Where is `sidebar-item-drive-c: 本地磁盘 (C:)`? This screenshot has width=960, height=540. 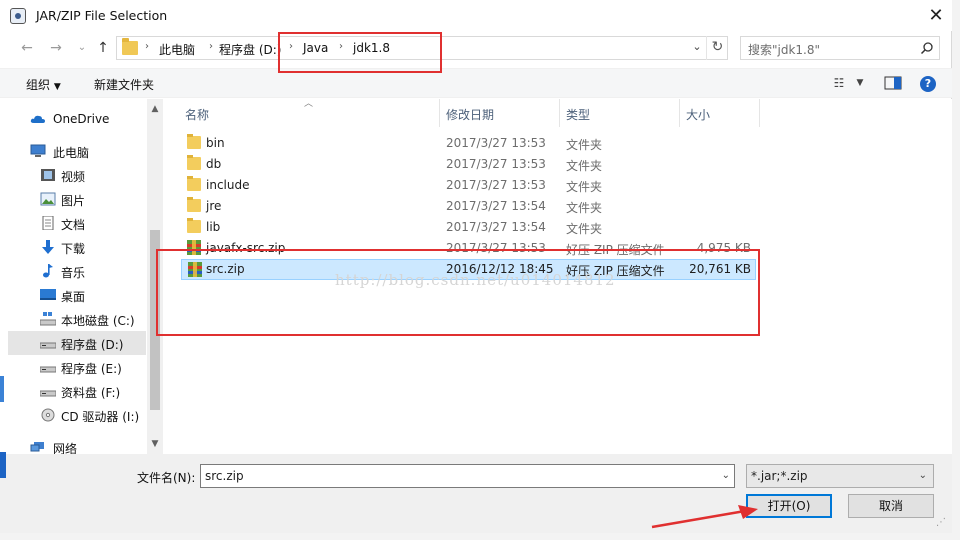
sidebar-item-drive-c: 本地磁盘 (C:) is located at coordinates (77, 319).